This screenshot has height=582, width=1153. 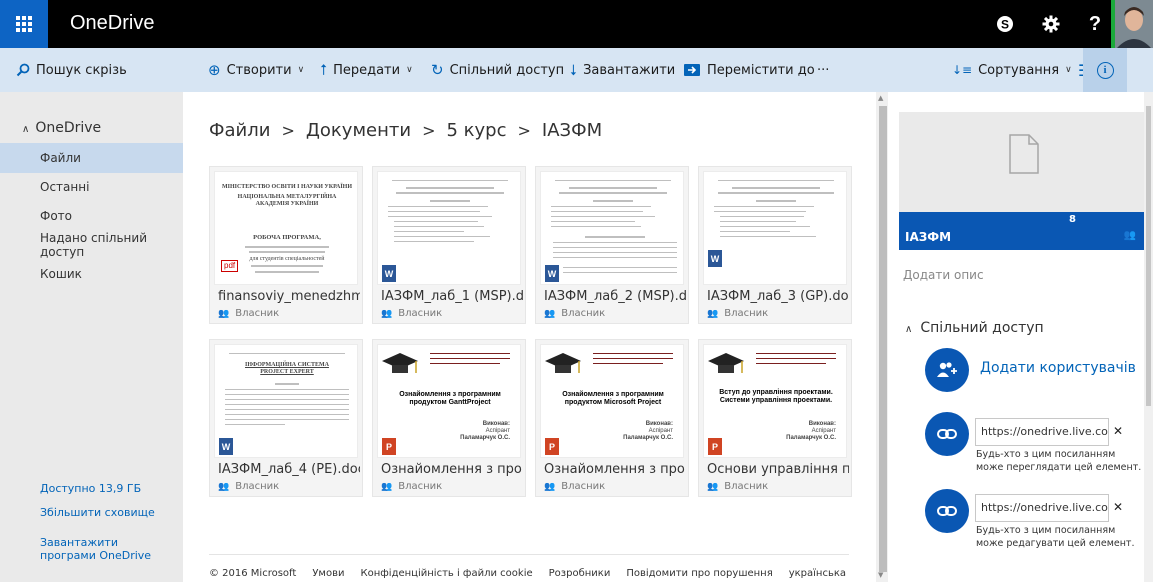 I want to click on upload-button: ⭡ Передати ∨, so click(x=366, y=70).